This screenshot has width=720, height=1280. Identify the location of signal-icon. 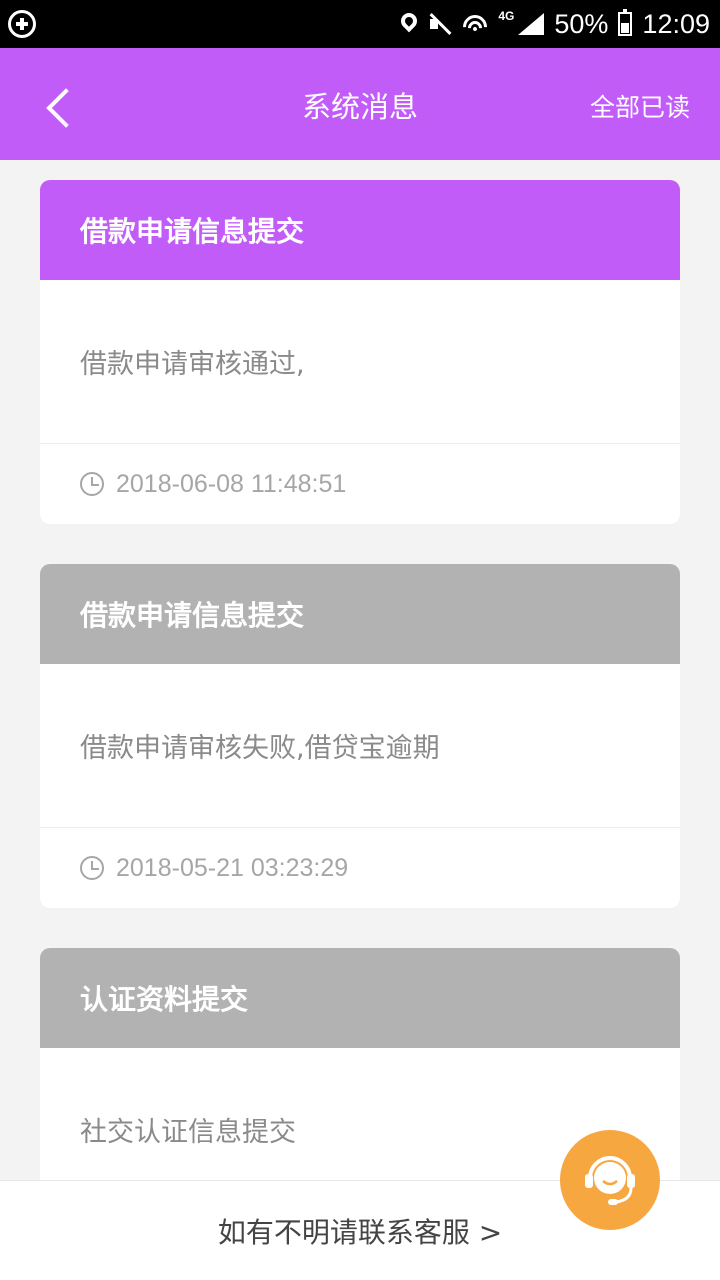
(531, 24).